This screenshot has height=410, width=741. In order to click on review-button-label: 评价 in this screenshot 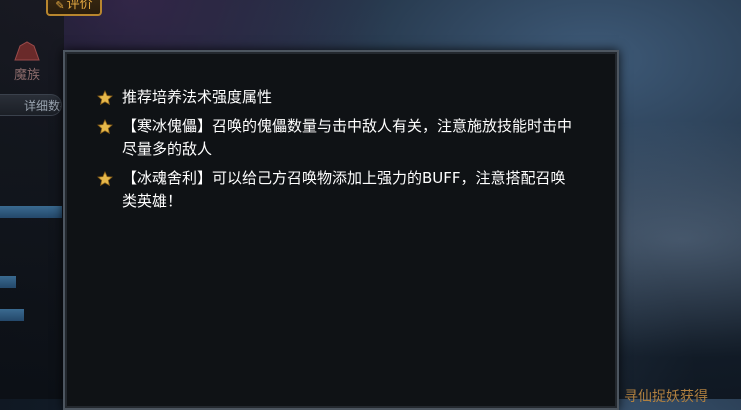, I will do `click(79, 6)`.